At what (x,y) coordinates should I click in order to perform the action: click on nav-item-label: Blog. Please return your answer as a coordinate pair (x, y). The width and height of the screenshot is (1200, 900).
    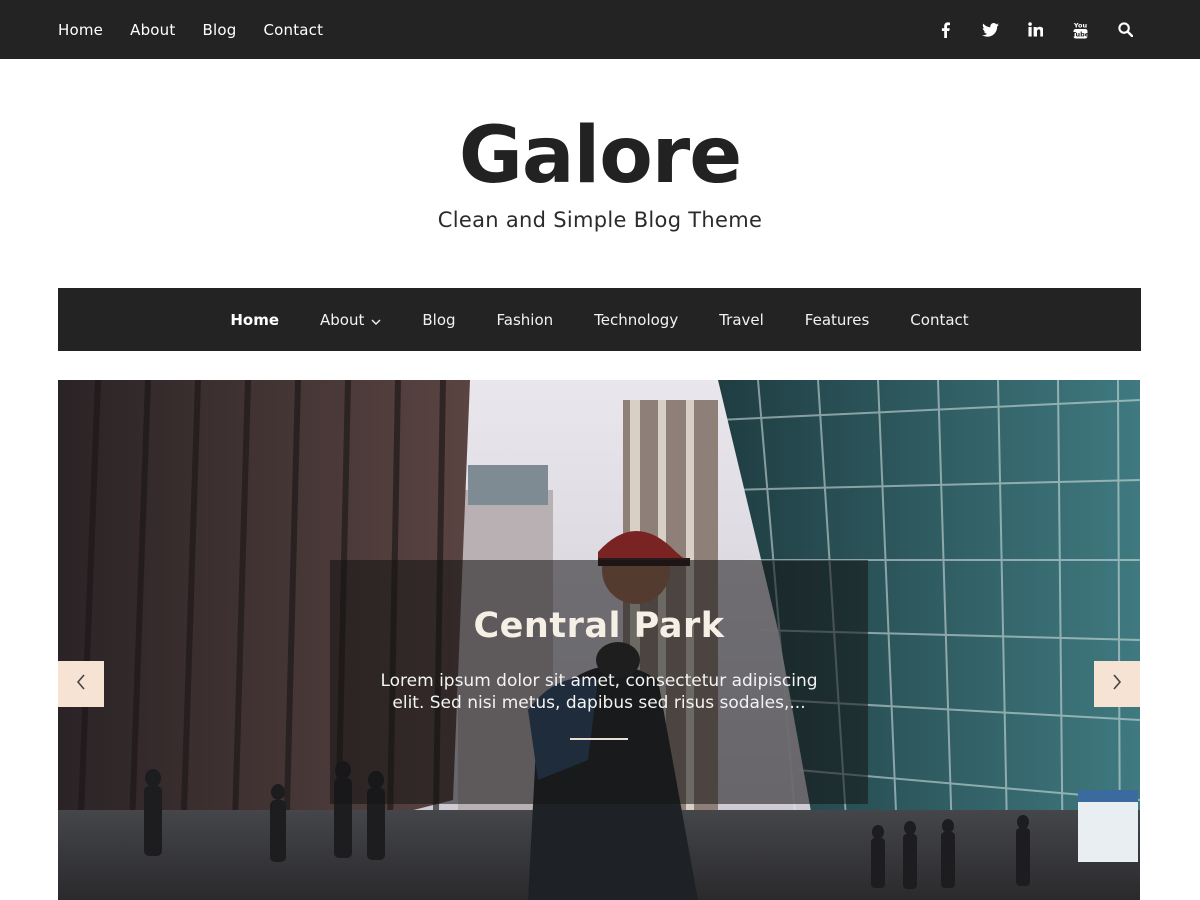
    Looking at the image, I should click on (439, 319).